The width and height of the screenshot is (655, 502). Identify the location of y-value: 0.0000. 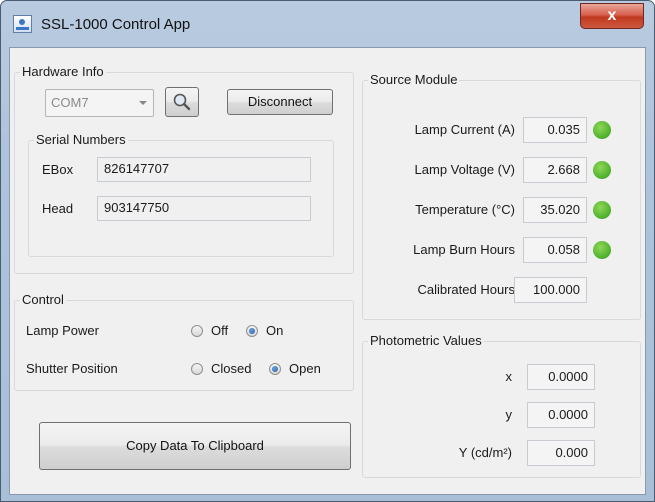
(561, 415).